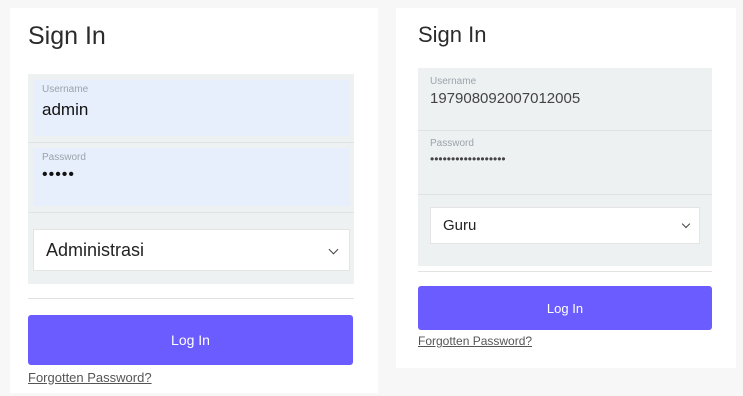 The width and height of the screenshot is (743, 396). What do you see at coordinates (505, 98) in the screenshot?
I see `username-value: 197908092007012005` at bounding box center [505, 98].